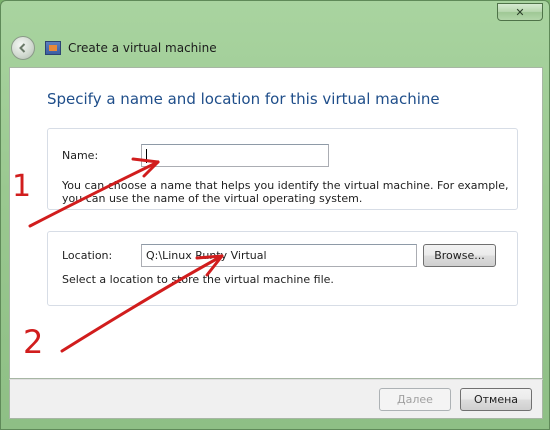  I want to click on back-button, so click(23, 48).